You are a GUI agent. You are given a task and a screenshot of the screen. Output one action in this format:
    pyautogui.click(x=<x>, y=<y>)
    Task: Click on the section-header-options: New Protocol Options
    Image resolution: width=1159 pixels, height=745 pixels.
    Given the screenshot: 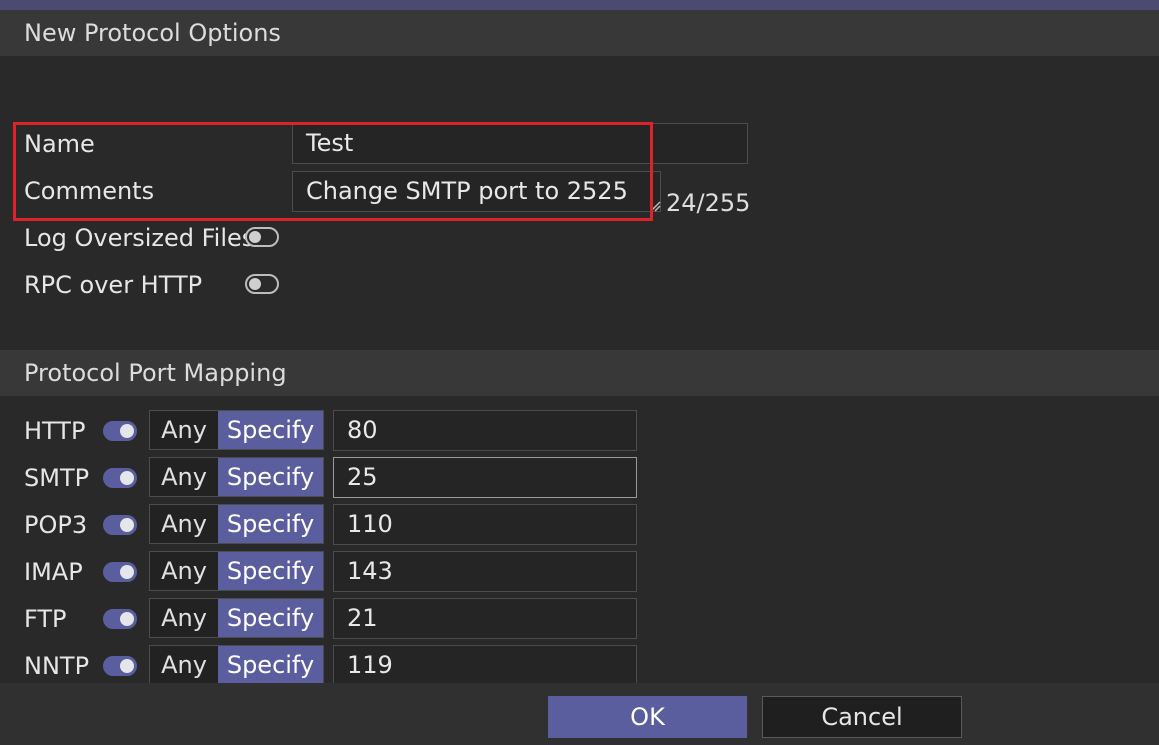 What is the action you would take?
    pyautogui.click(x=579, y=33)
    